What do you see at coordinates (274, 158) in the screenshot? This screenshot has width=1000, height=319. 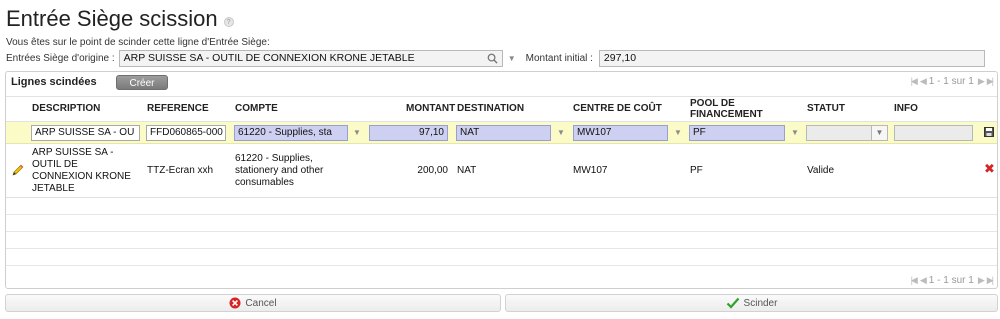 I see `row-compte-line: 61220 - Supplies,` at bounding box center [274, 158].